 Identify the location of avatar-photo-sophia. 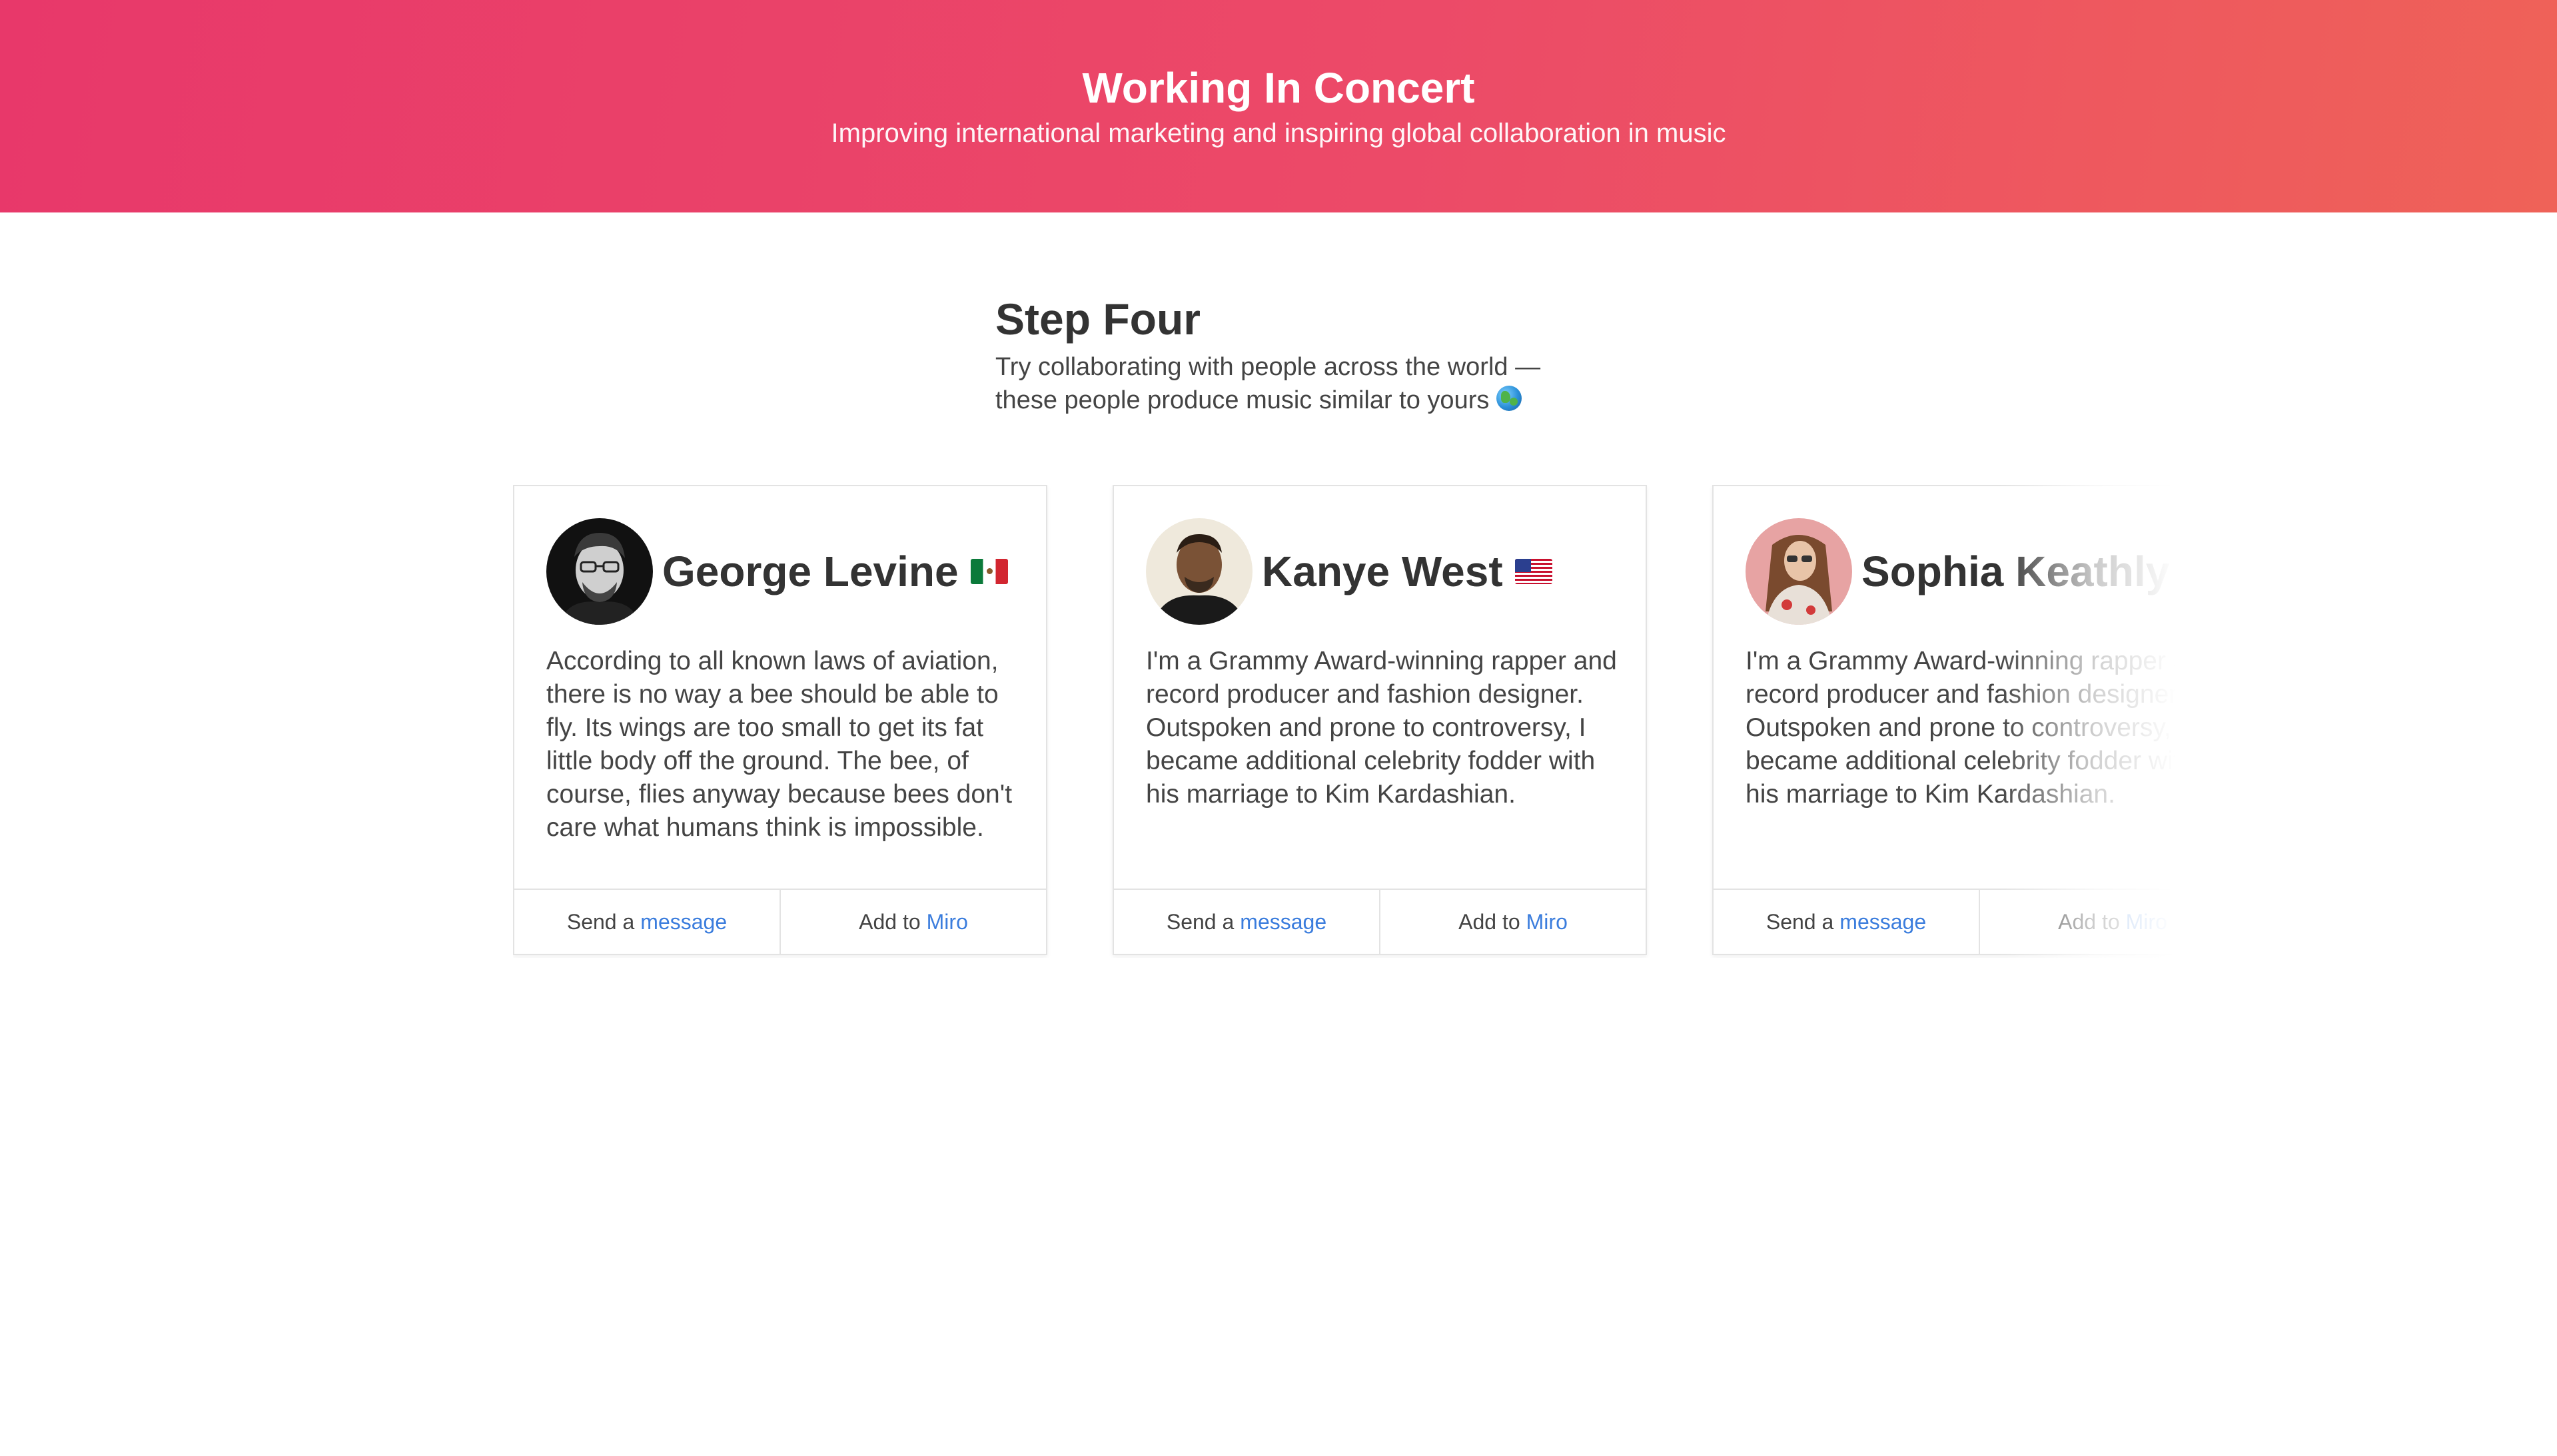
(1799, 571).